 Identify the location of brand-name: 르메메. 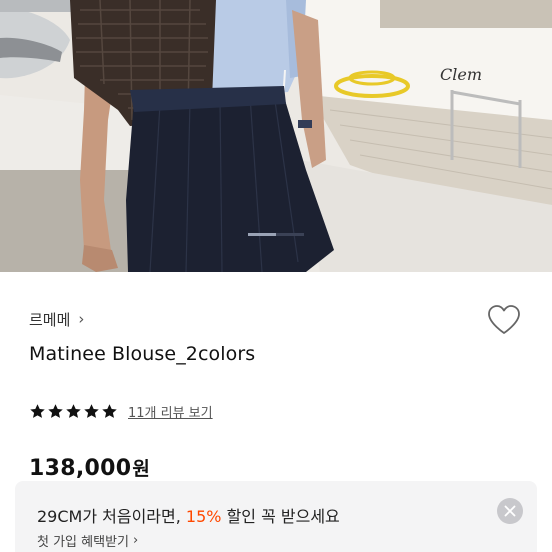
(50, 319).